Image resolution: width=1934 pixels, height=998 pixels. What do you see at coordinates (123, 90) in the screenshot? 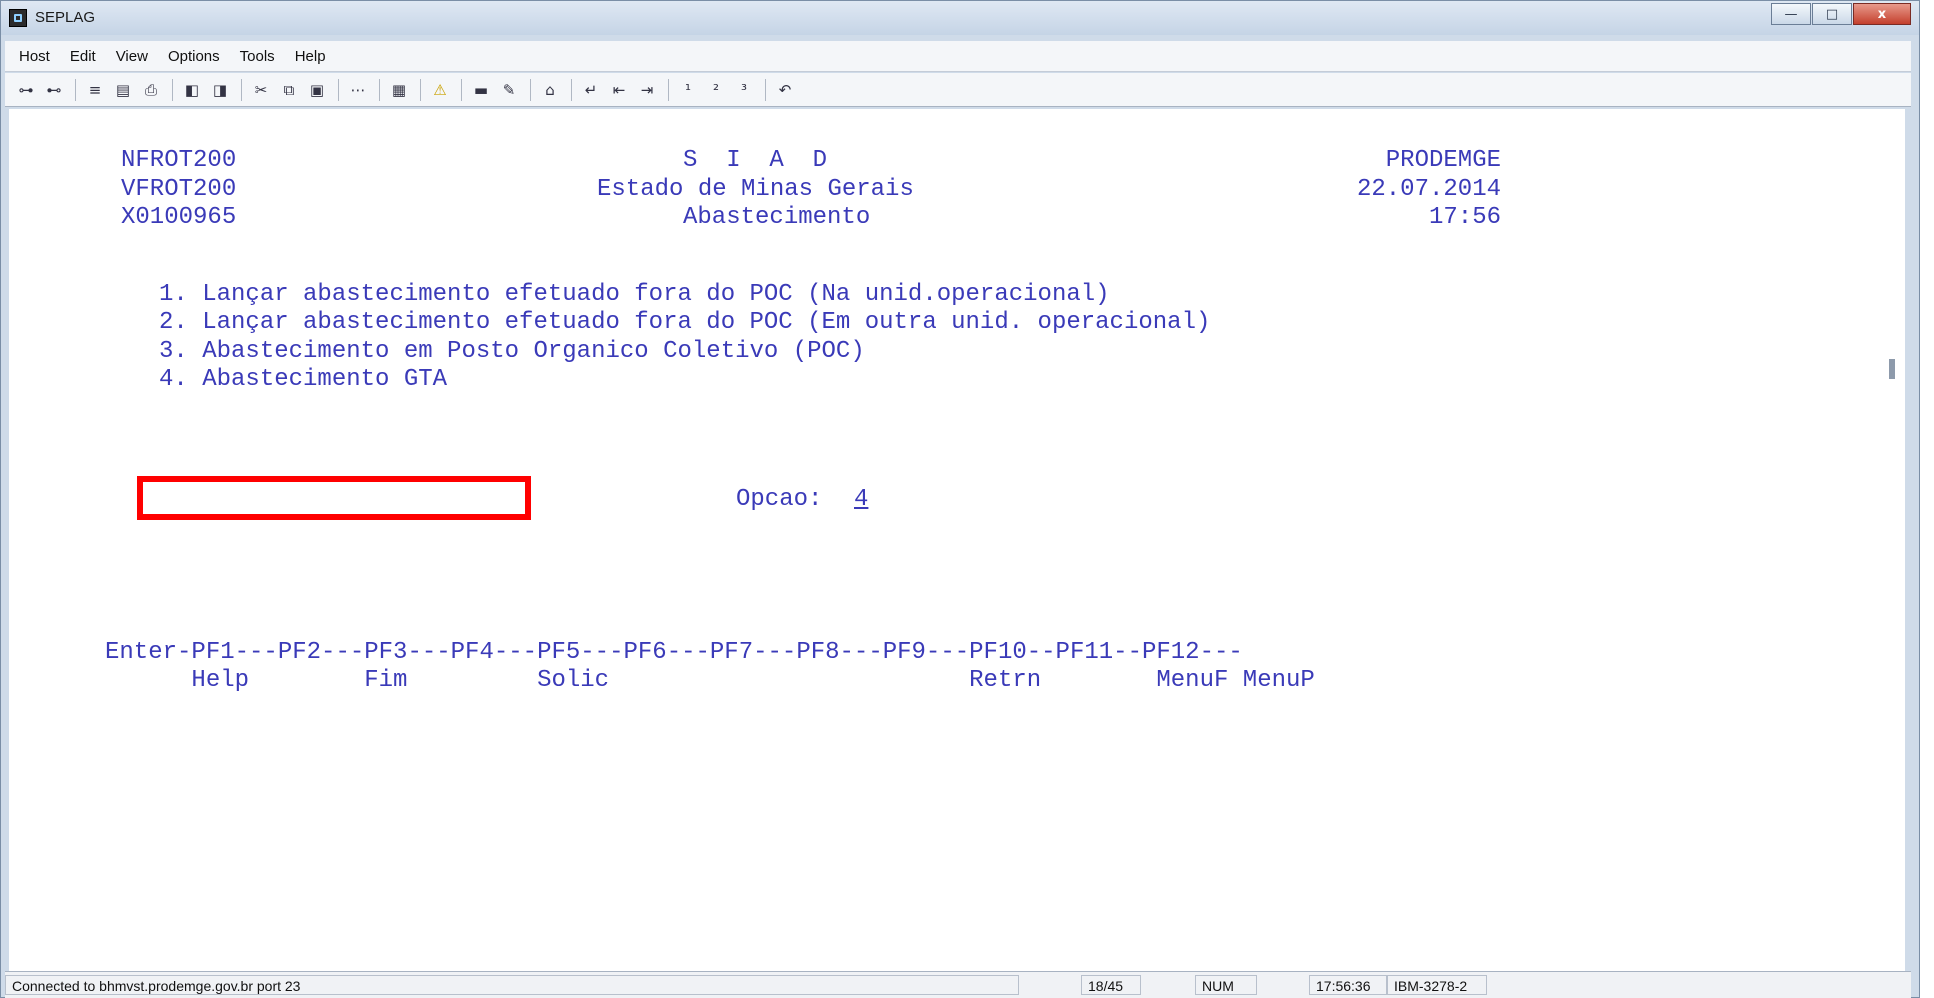
I see `receive-file-icon: ▤` at bounding box center [123, 90].